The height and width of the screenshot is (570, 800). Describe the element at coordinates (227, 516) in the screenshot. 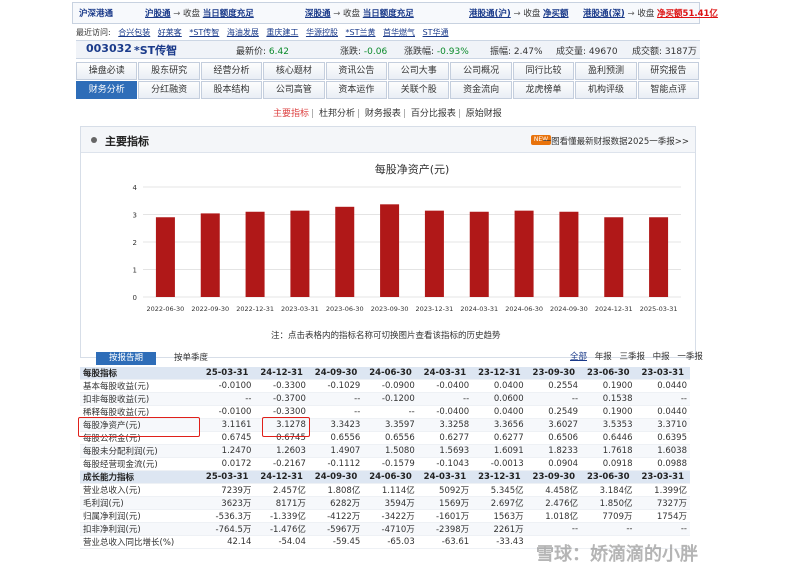

I see `cell-value: -536.3万` at that location.